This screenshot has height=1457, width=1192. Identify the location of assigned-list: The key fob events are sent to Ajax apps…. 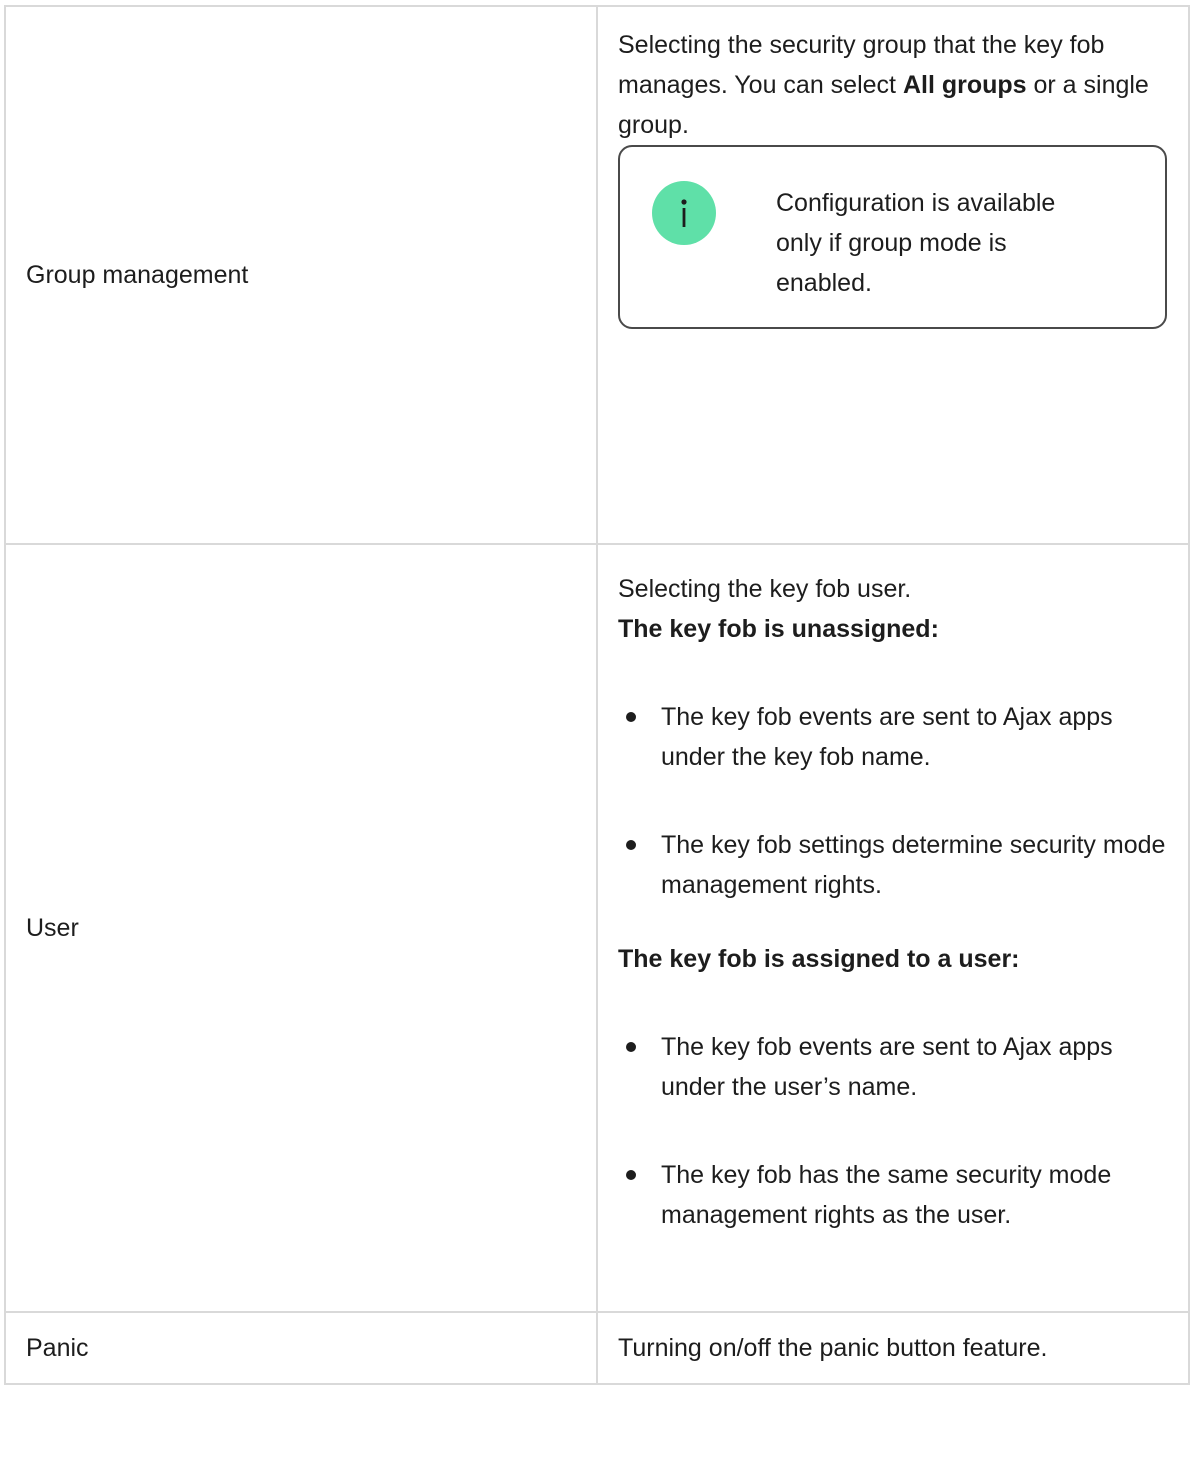
(894, 1131).